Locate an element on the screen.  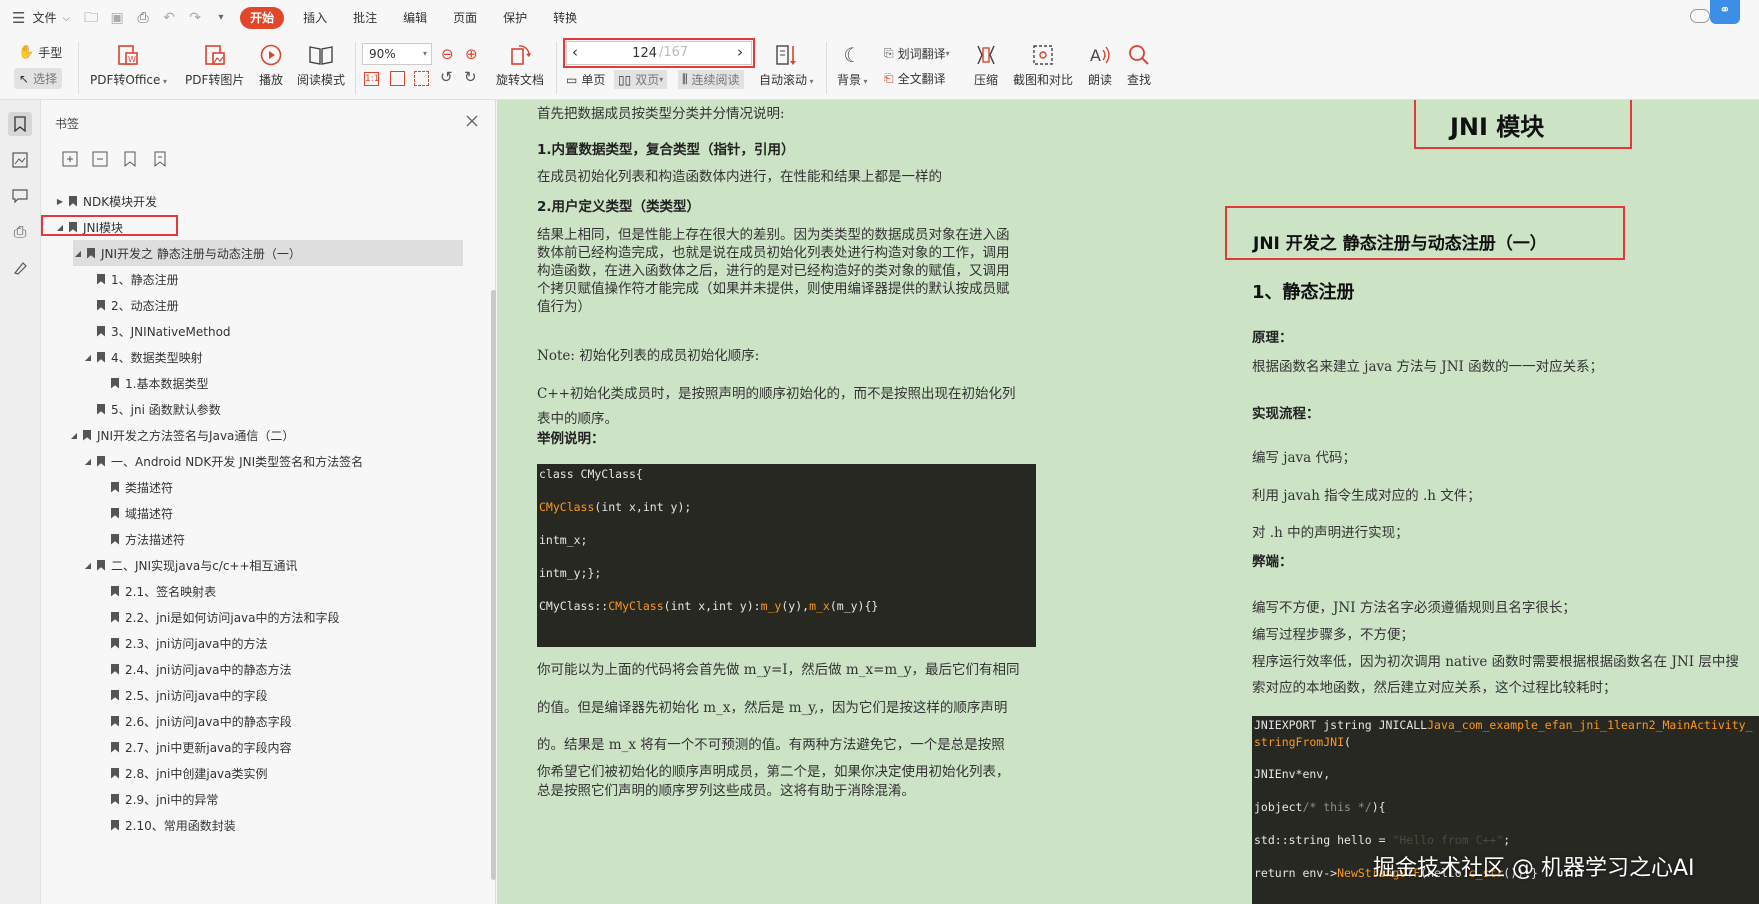
bookmark-item: 1.基本数据类型 is located at coordinates (124, 383).